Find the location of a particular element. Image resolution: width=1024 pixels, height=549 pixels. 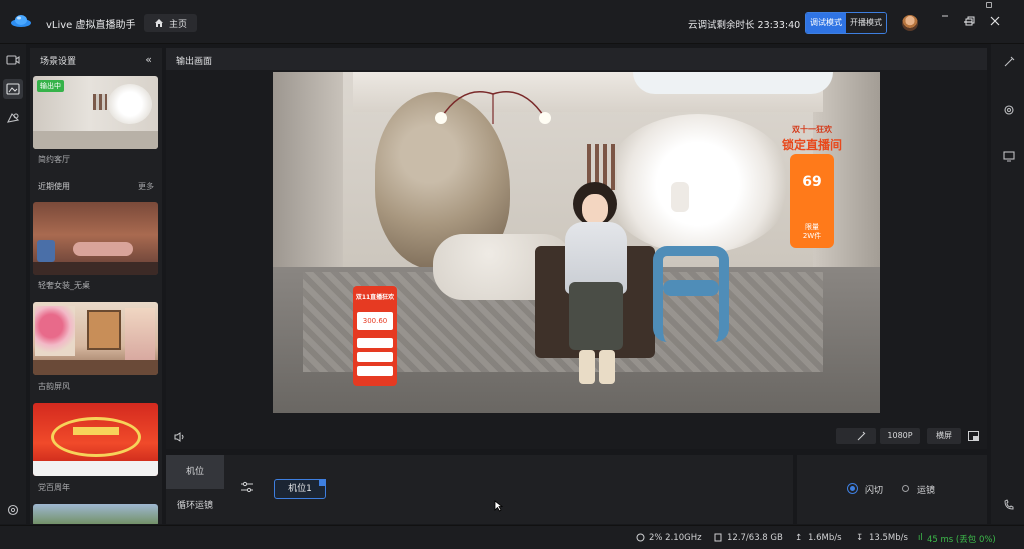

current-scene-thumbnail: 输出中 is located at coordinates (95, 112).